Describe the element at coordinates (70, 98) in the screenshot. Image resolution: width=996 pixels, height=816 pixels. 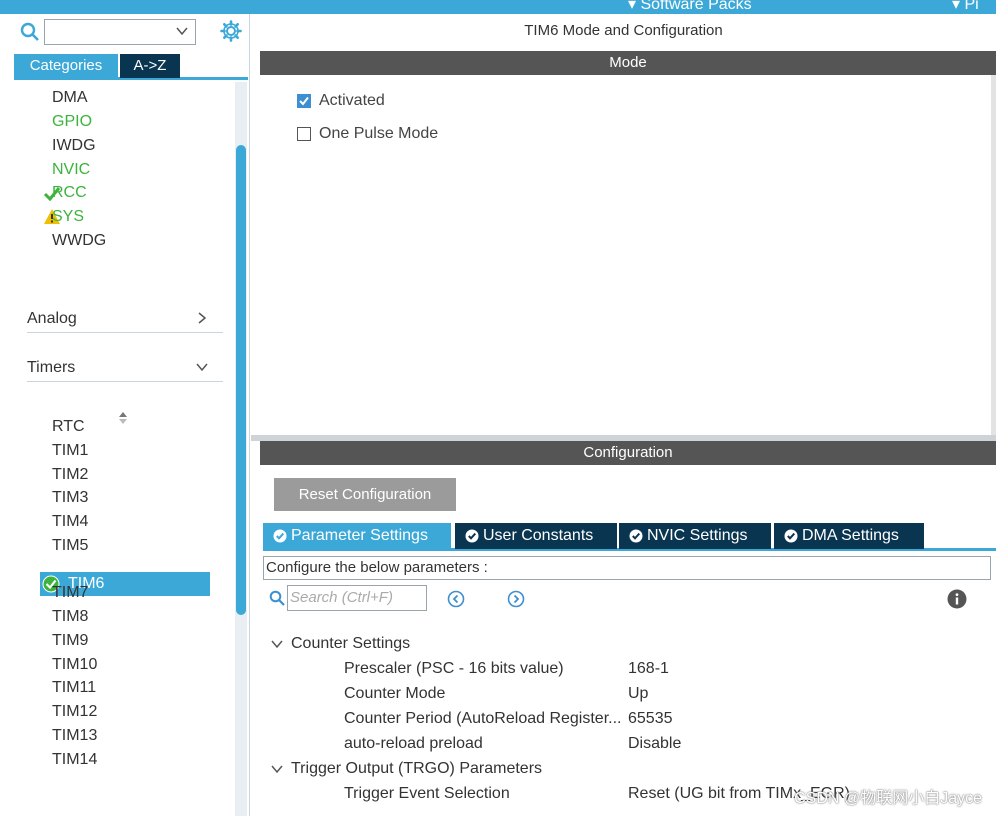
I see `sidebar-item-dma: DMA` at that location.